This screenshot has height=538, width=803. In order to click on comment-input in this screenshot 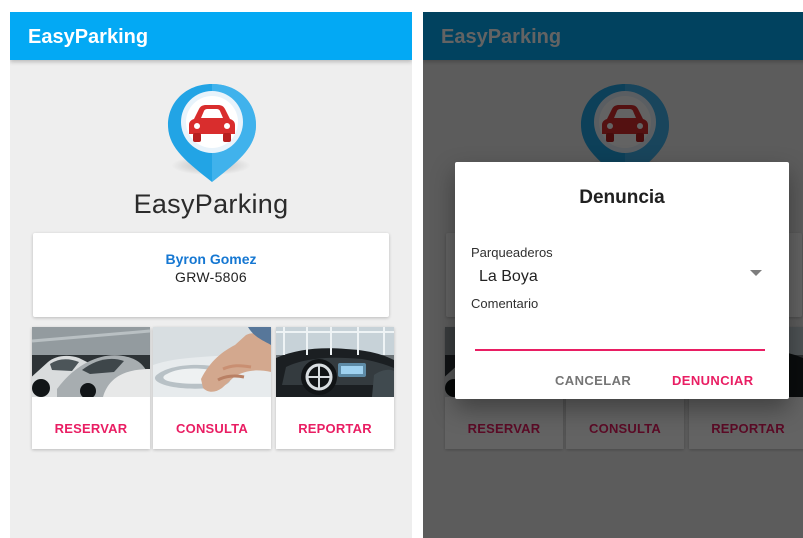, I will do `click(620, 334)`.